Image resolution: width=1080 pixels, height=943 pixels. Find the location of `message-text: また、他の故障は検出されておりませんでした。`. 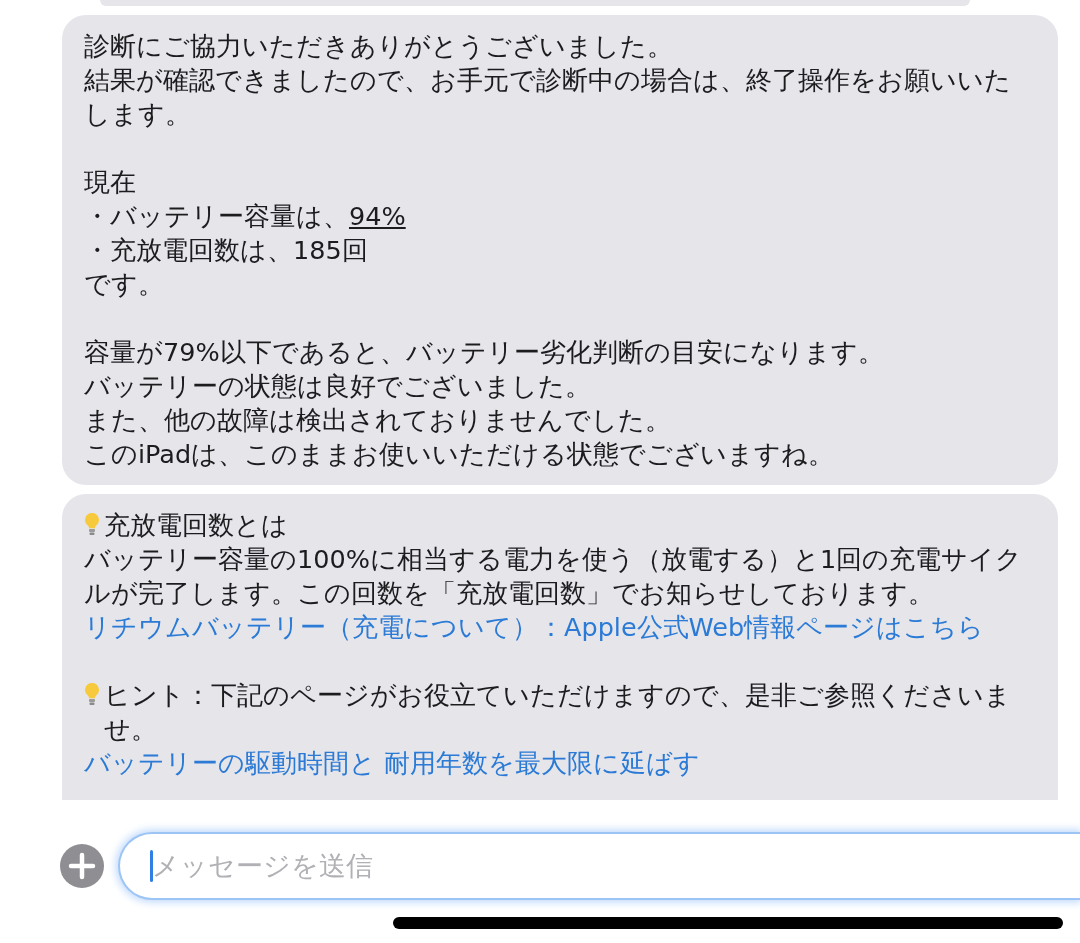

message-text: また、他の故障は検出されておりませんでした。 is located at coordinates (378, 420).